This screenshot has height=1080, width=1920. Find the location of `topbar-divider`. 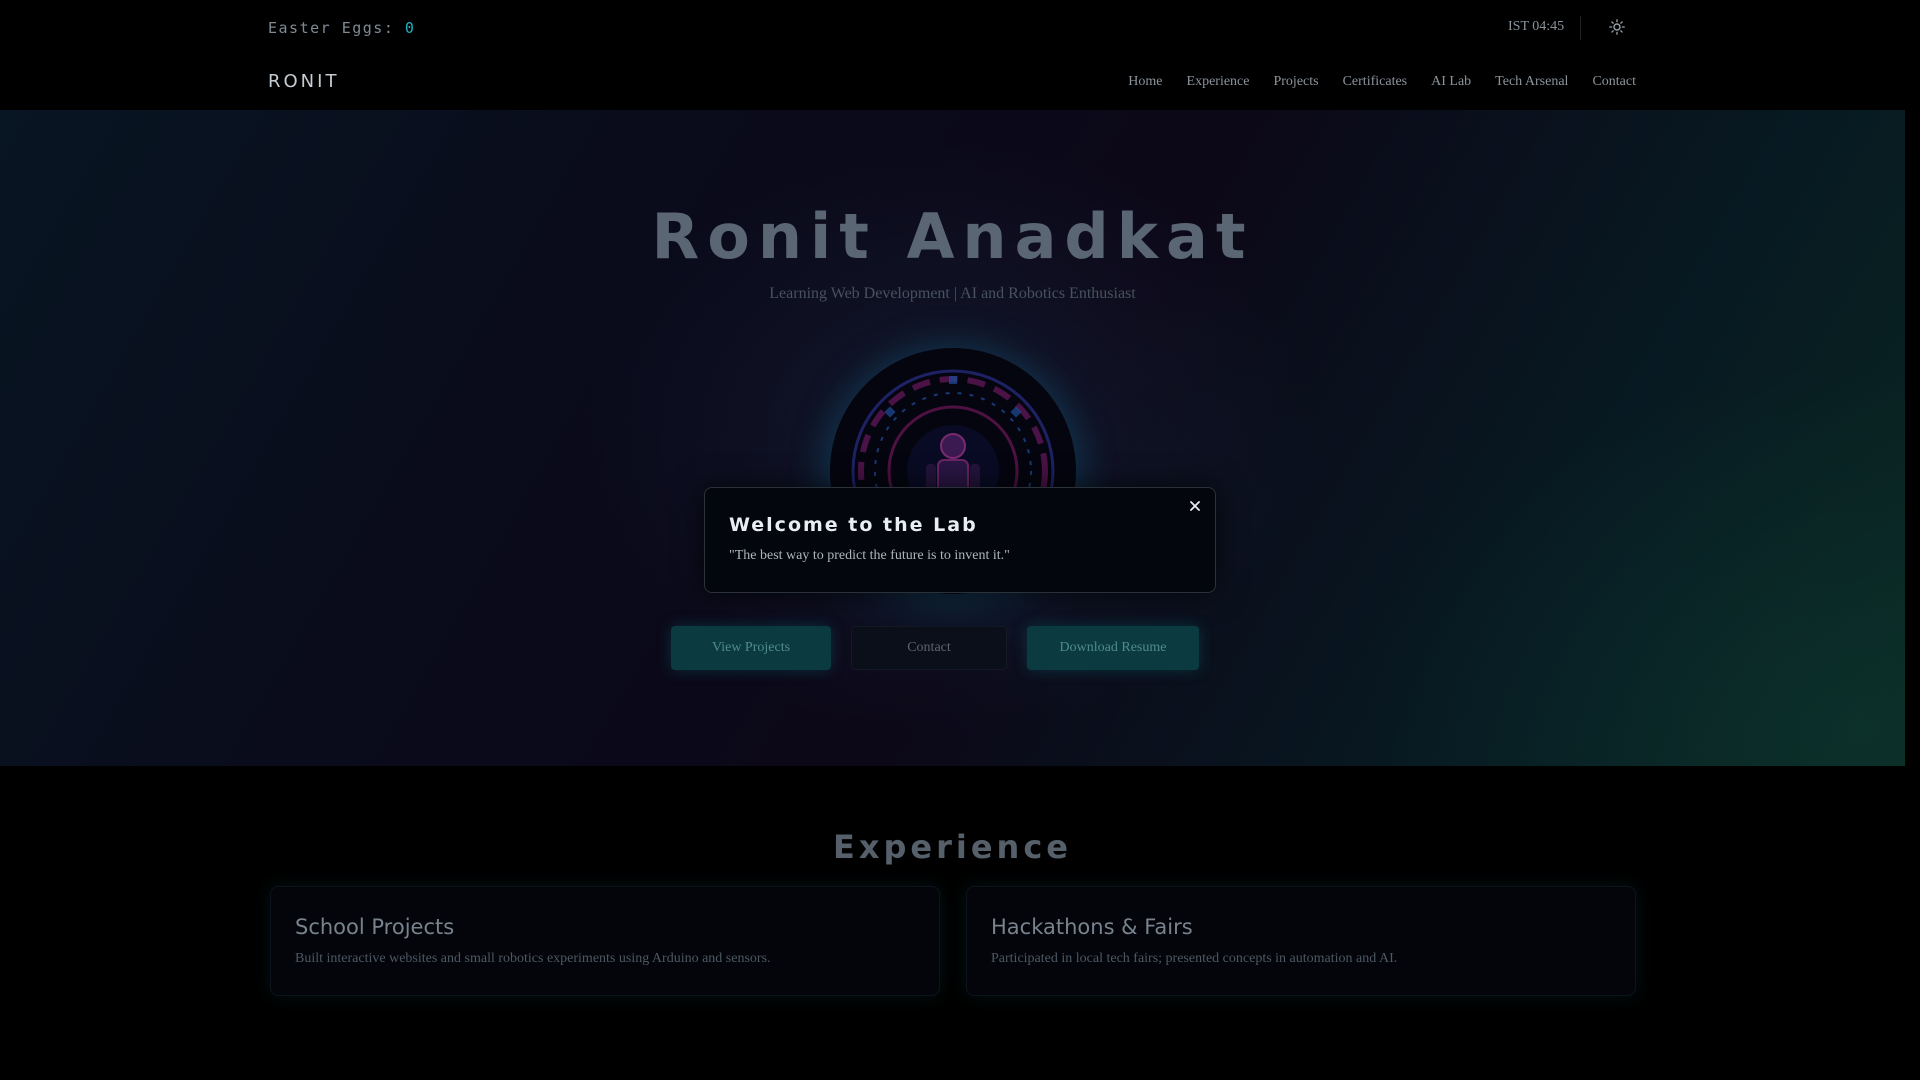

topbar-divider is located at coordinates (1580, 28).